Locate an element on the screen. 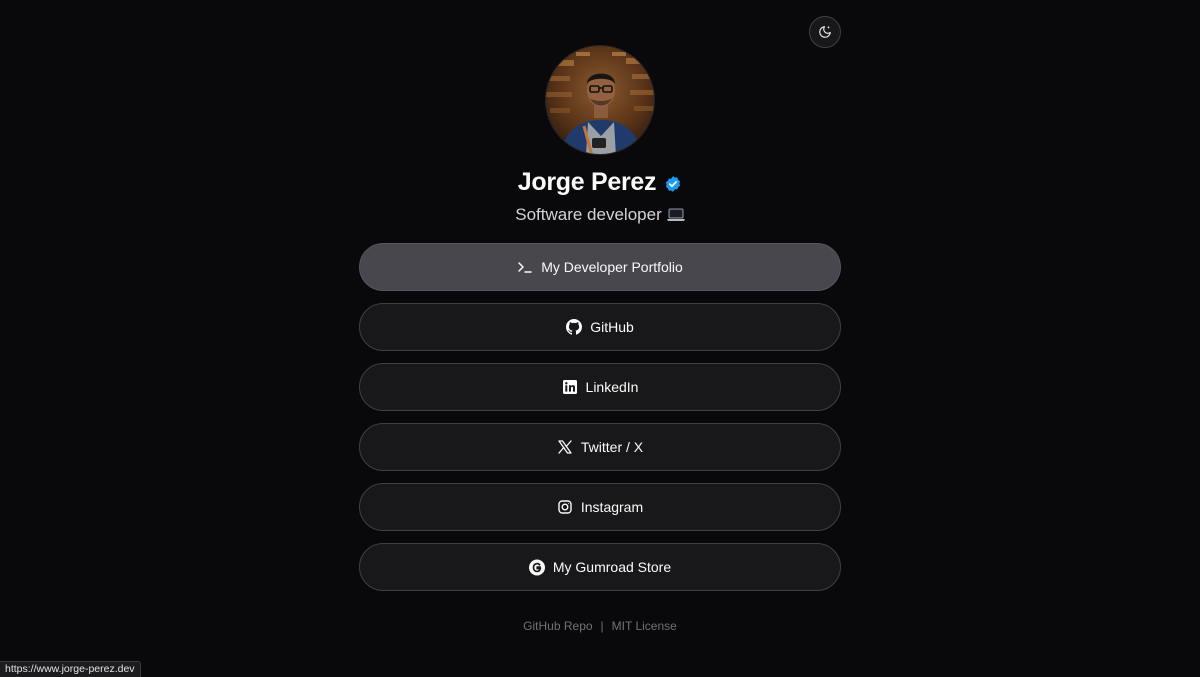 Image resolution: width=1200 pixels, height=677 pixels. link-developer-portfolio: My Developer Portfolio is located at coordinates (600, 267).